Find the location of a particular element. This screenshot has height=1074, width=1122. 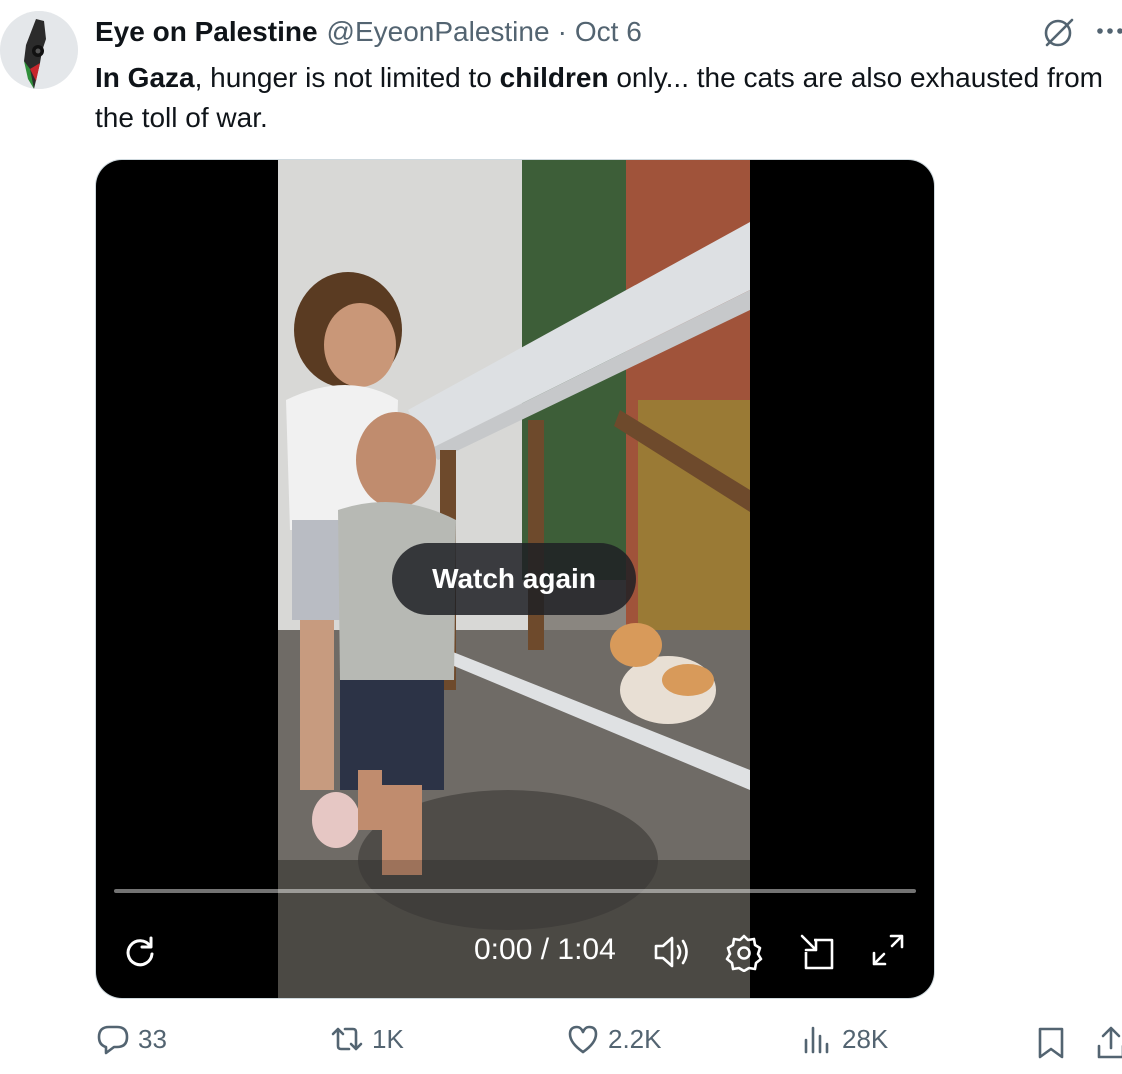

bookmark-icon is located at coordinates (1051, 1043).